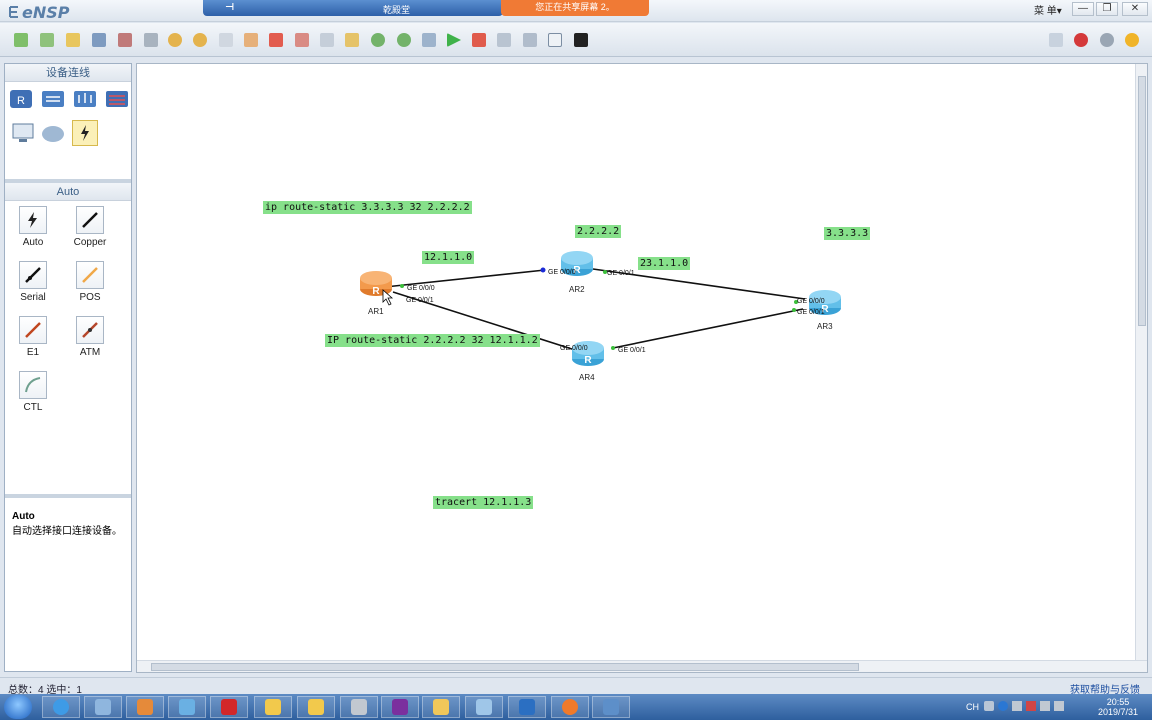 This screenshot has height=720, width=1152. Describe the element at coordinates (229, 707) in the screenshot. I see `pdf-icon` at that location.